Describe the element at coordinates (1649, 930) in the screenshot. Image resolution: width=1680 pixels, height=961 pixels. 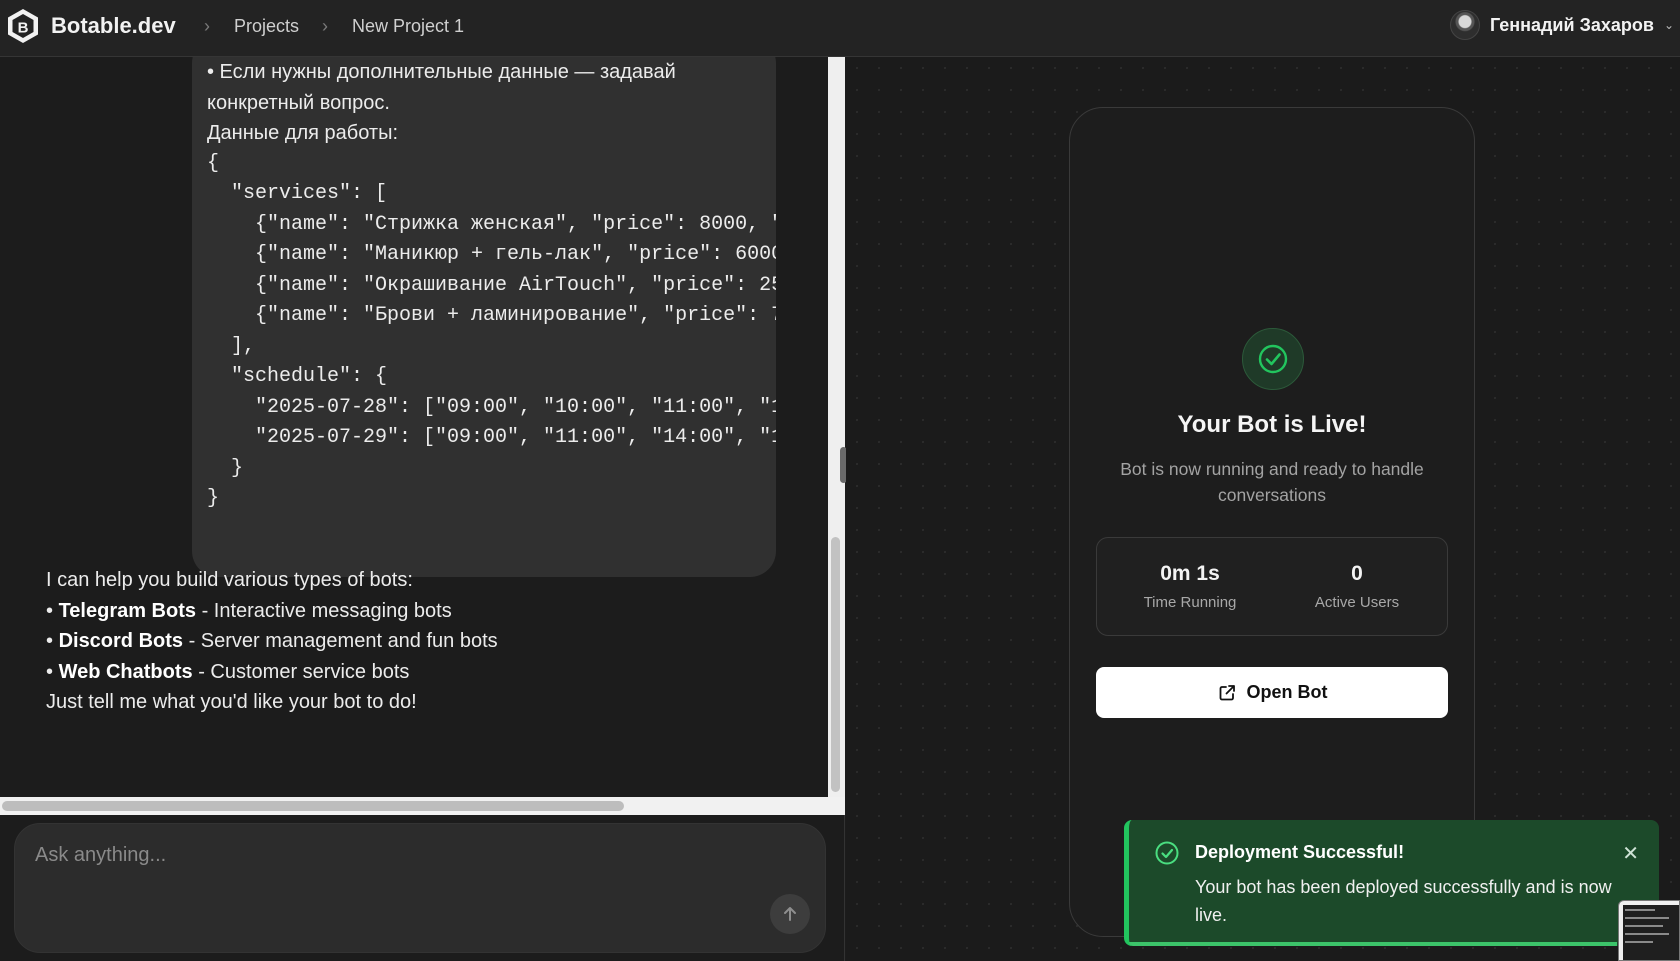
I see `window-thumbnail` at that location.